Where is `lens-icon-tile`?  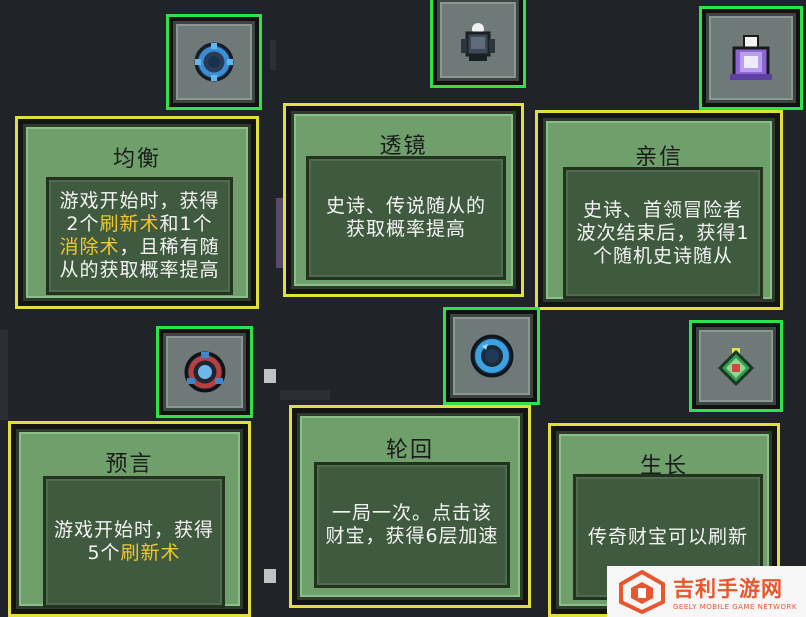 lens-icon-tile is located at coordinates (478, 44).